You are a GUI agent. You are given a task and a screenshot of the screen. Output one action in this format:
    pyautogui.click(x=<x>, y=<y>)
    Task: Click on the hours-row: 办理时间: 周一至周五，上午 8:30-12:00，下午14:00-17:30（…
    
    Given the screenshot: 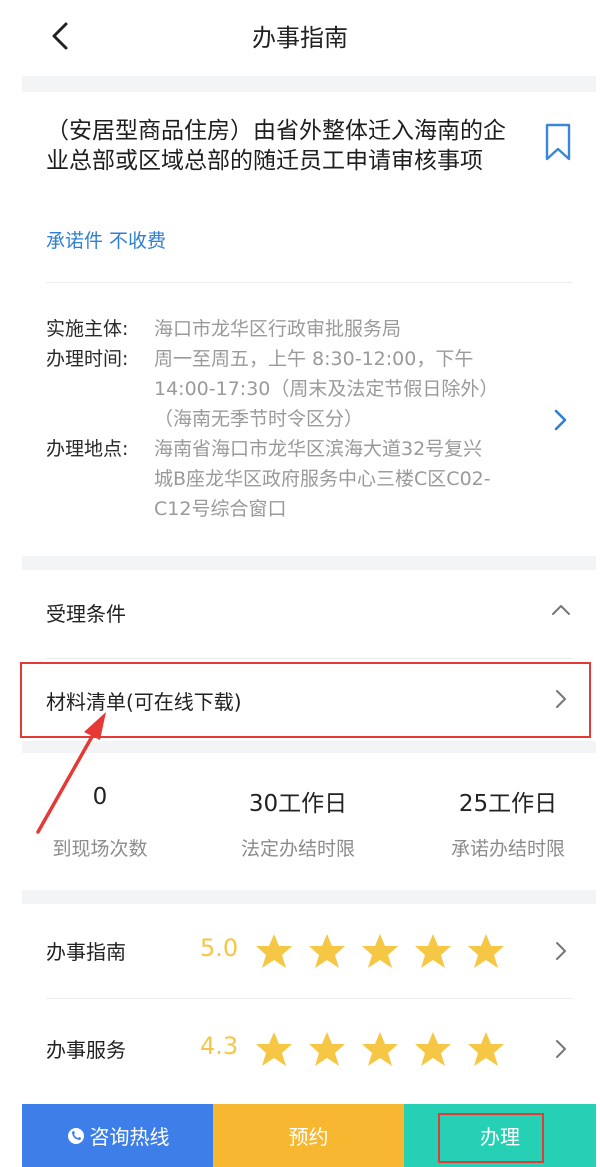 What is the action you would take?
    pyautogui.click(x=270, y=389)
    